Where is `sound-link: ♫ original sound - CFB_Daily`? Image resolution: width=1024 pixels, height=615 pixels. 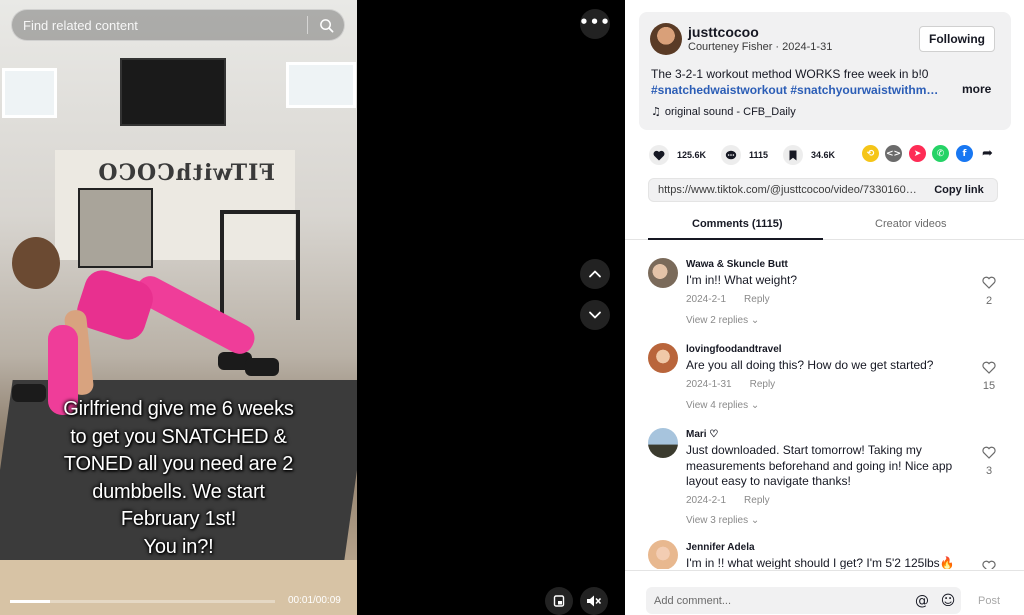
sound-link: ♫ original sound - CFB_Daily is located at coordinates (723, 111).